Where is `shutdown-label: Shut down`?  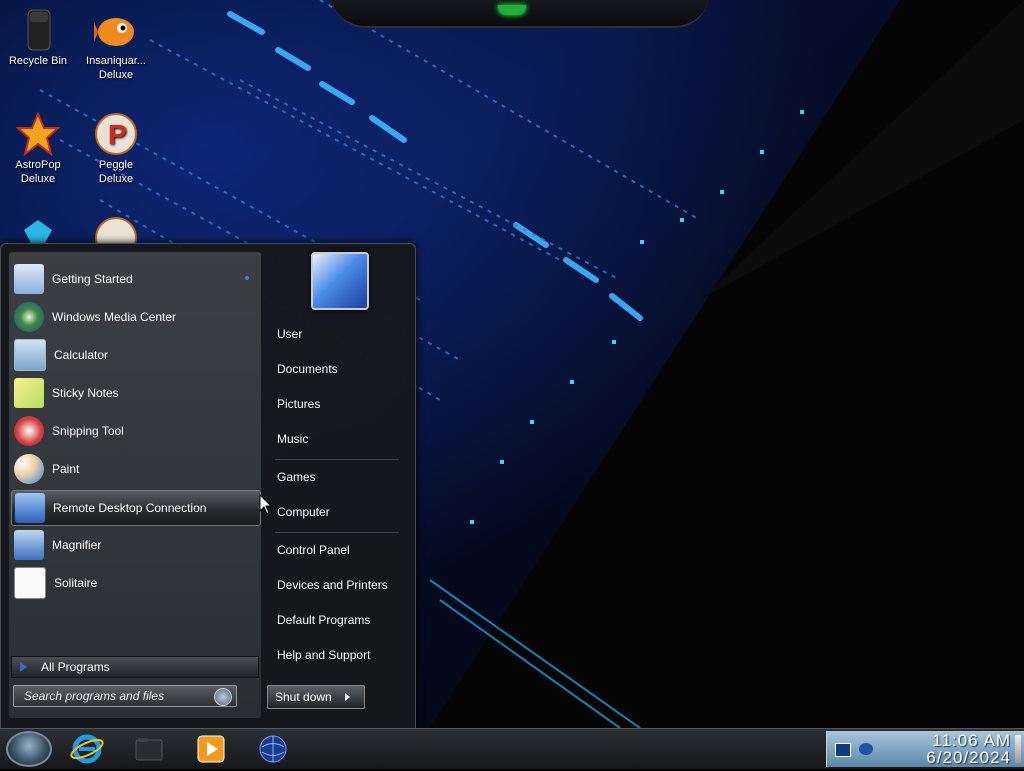
shutdown-label: Shut down is located at coordinates (303, 697).